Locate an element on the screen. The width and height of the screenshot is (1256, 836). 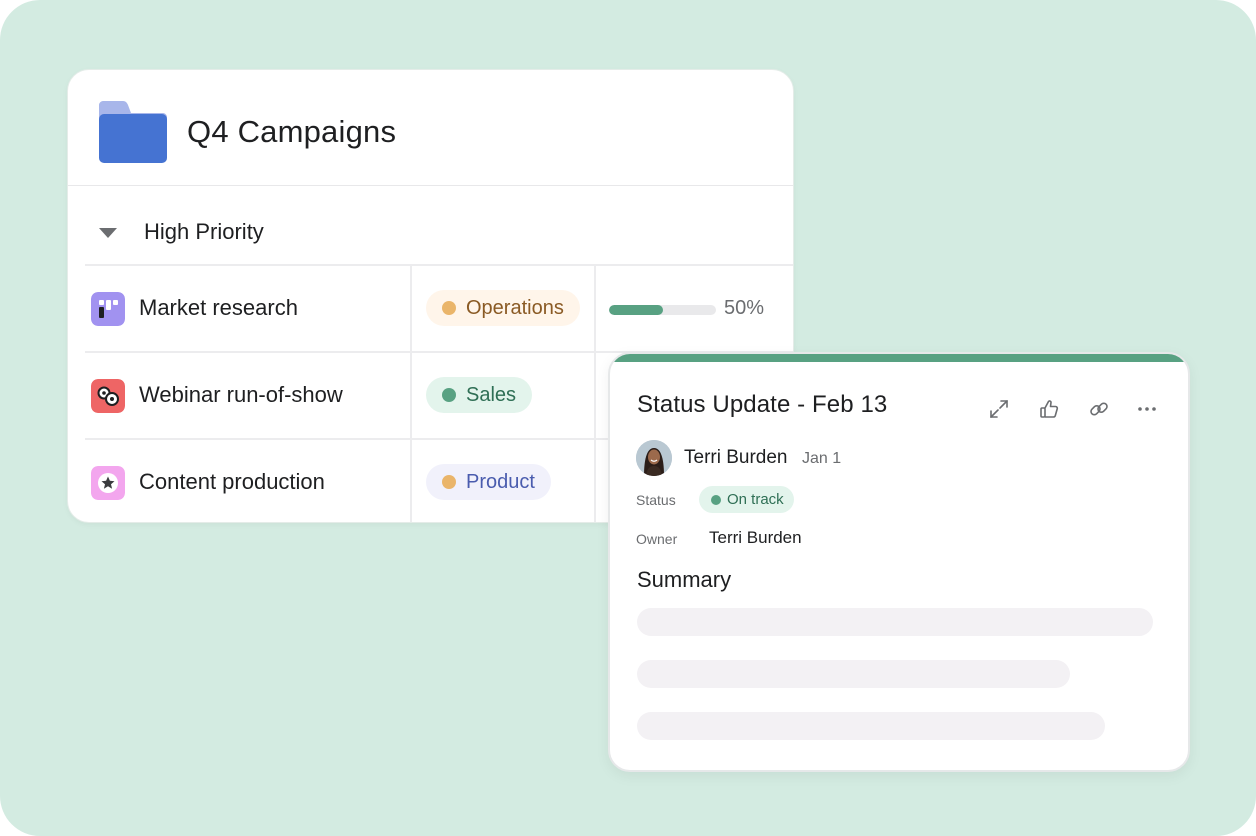
tag-label: Sales is located at coordinates (491, 395).